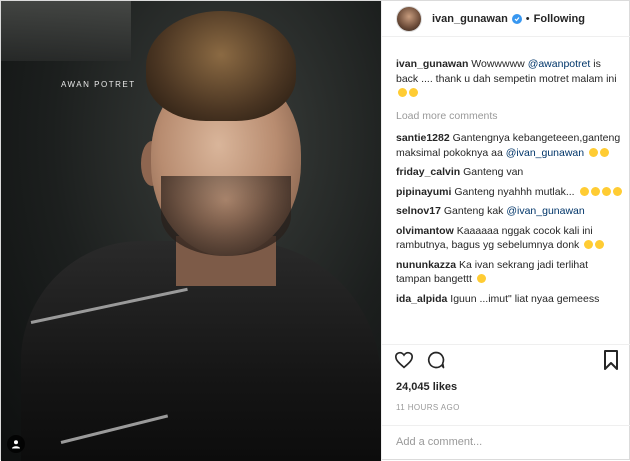 The image size is (630, 461). I want to click on comment-username: selnov17, so click(418, 211).